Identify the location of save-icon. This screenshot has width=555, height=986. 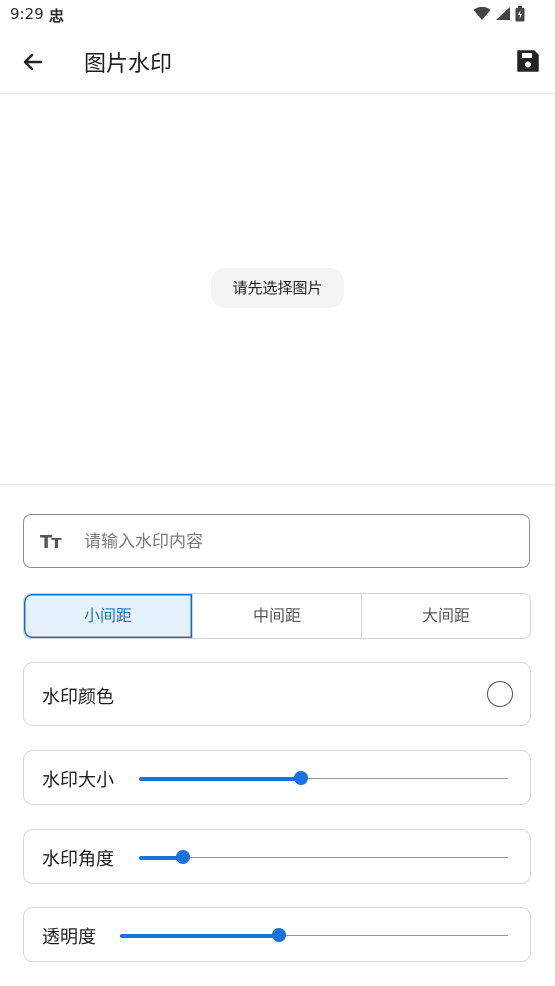
(528, 61).